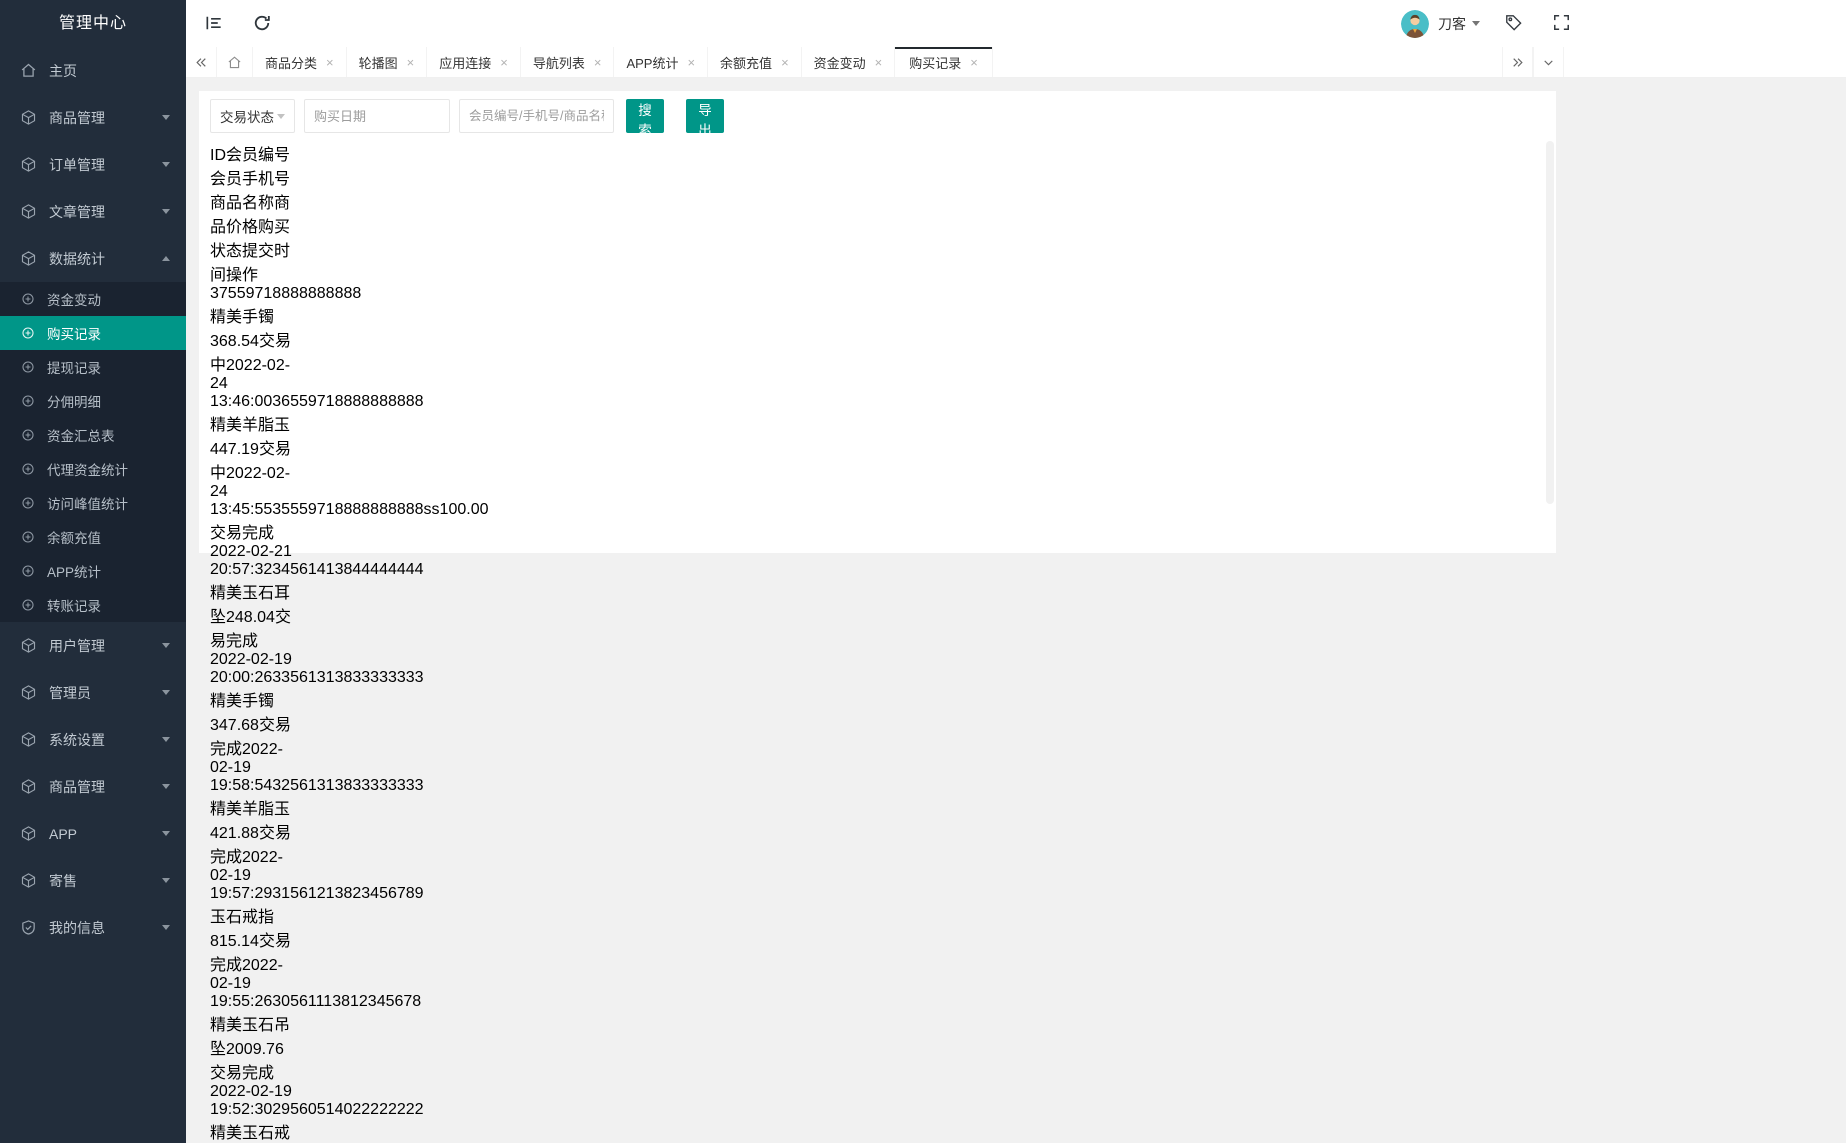 Image resolution: width=1846 pixels, height=1143 pixels. Describe the element at coordinates (877, 114) in the screenshot. I see `filter-bar: 交易状态 搜索 导出` at that location.